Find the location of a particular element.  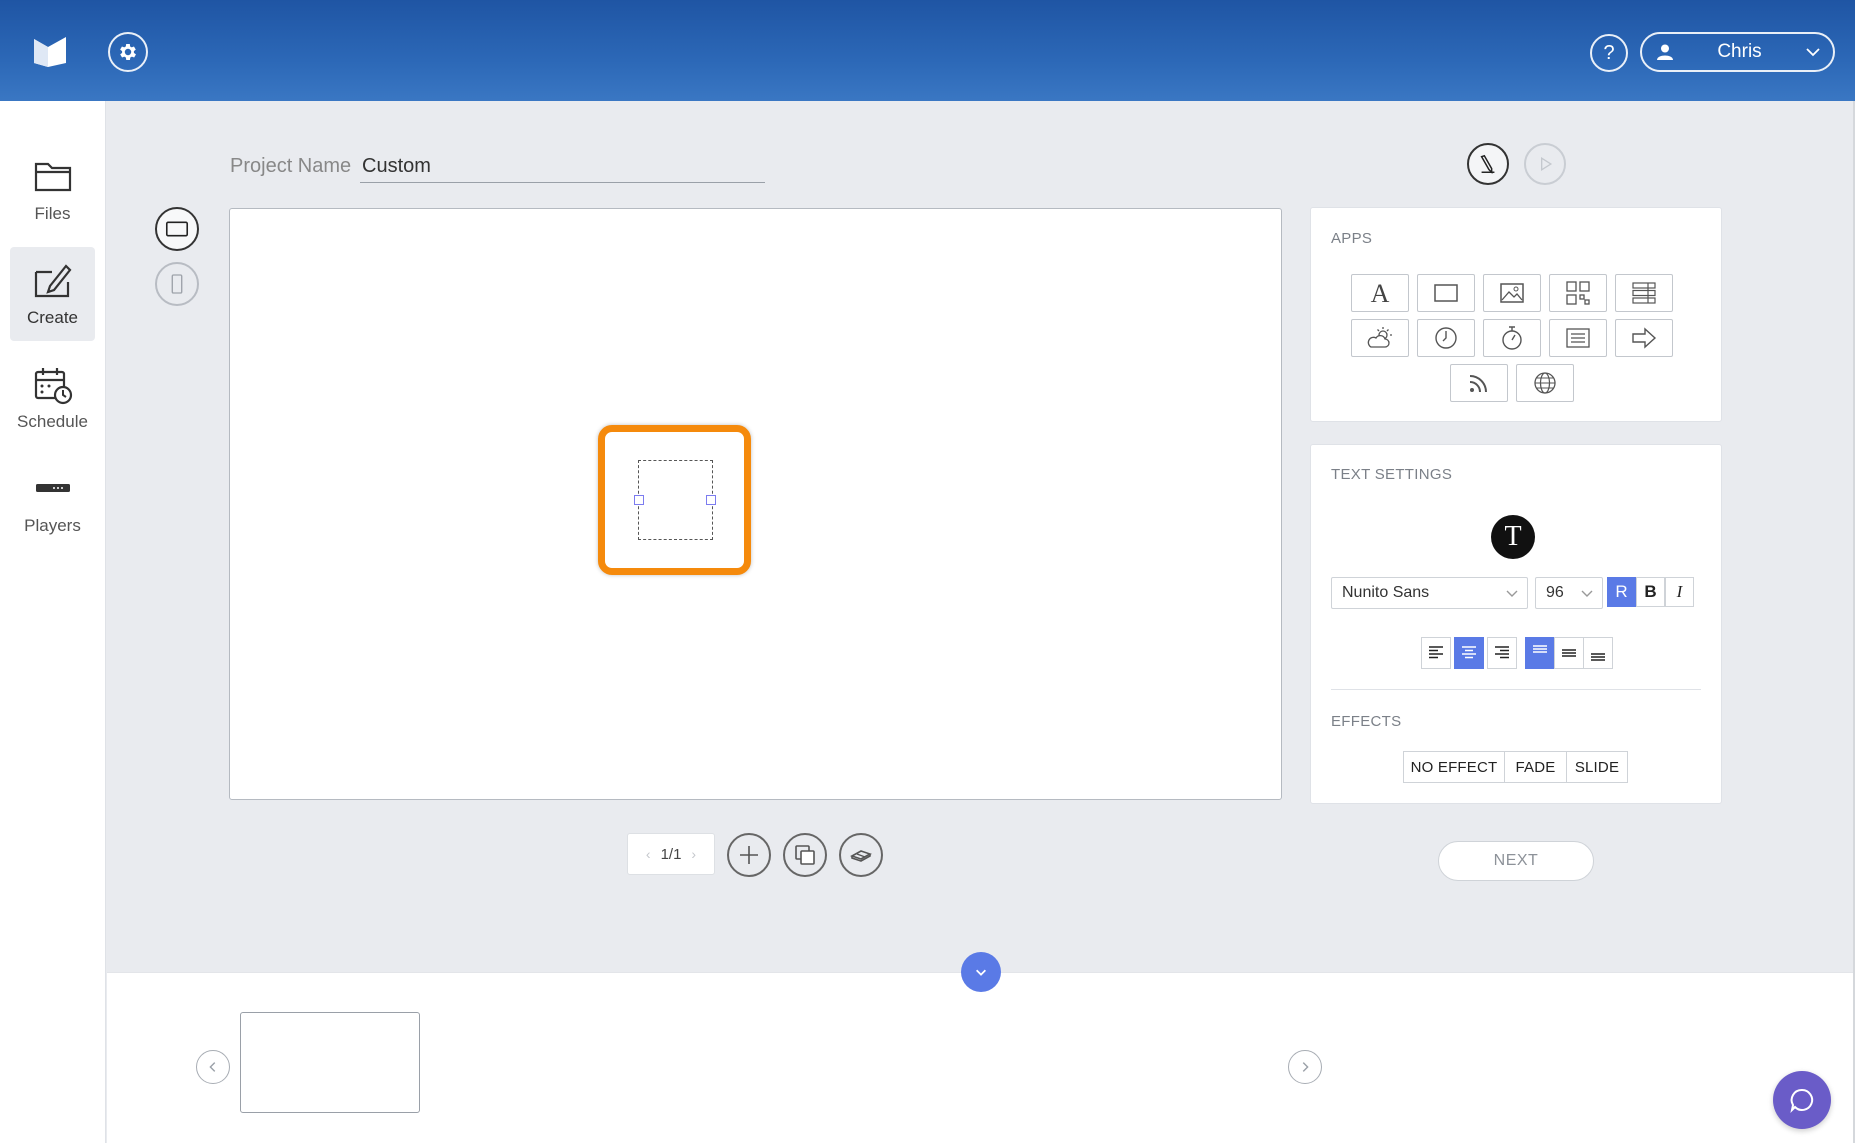

italic-style-button: I is located at coordinates (1679, 592).